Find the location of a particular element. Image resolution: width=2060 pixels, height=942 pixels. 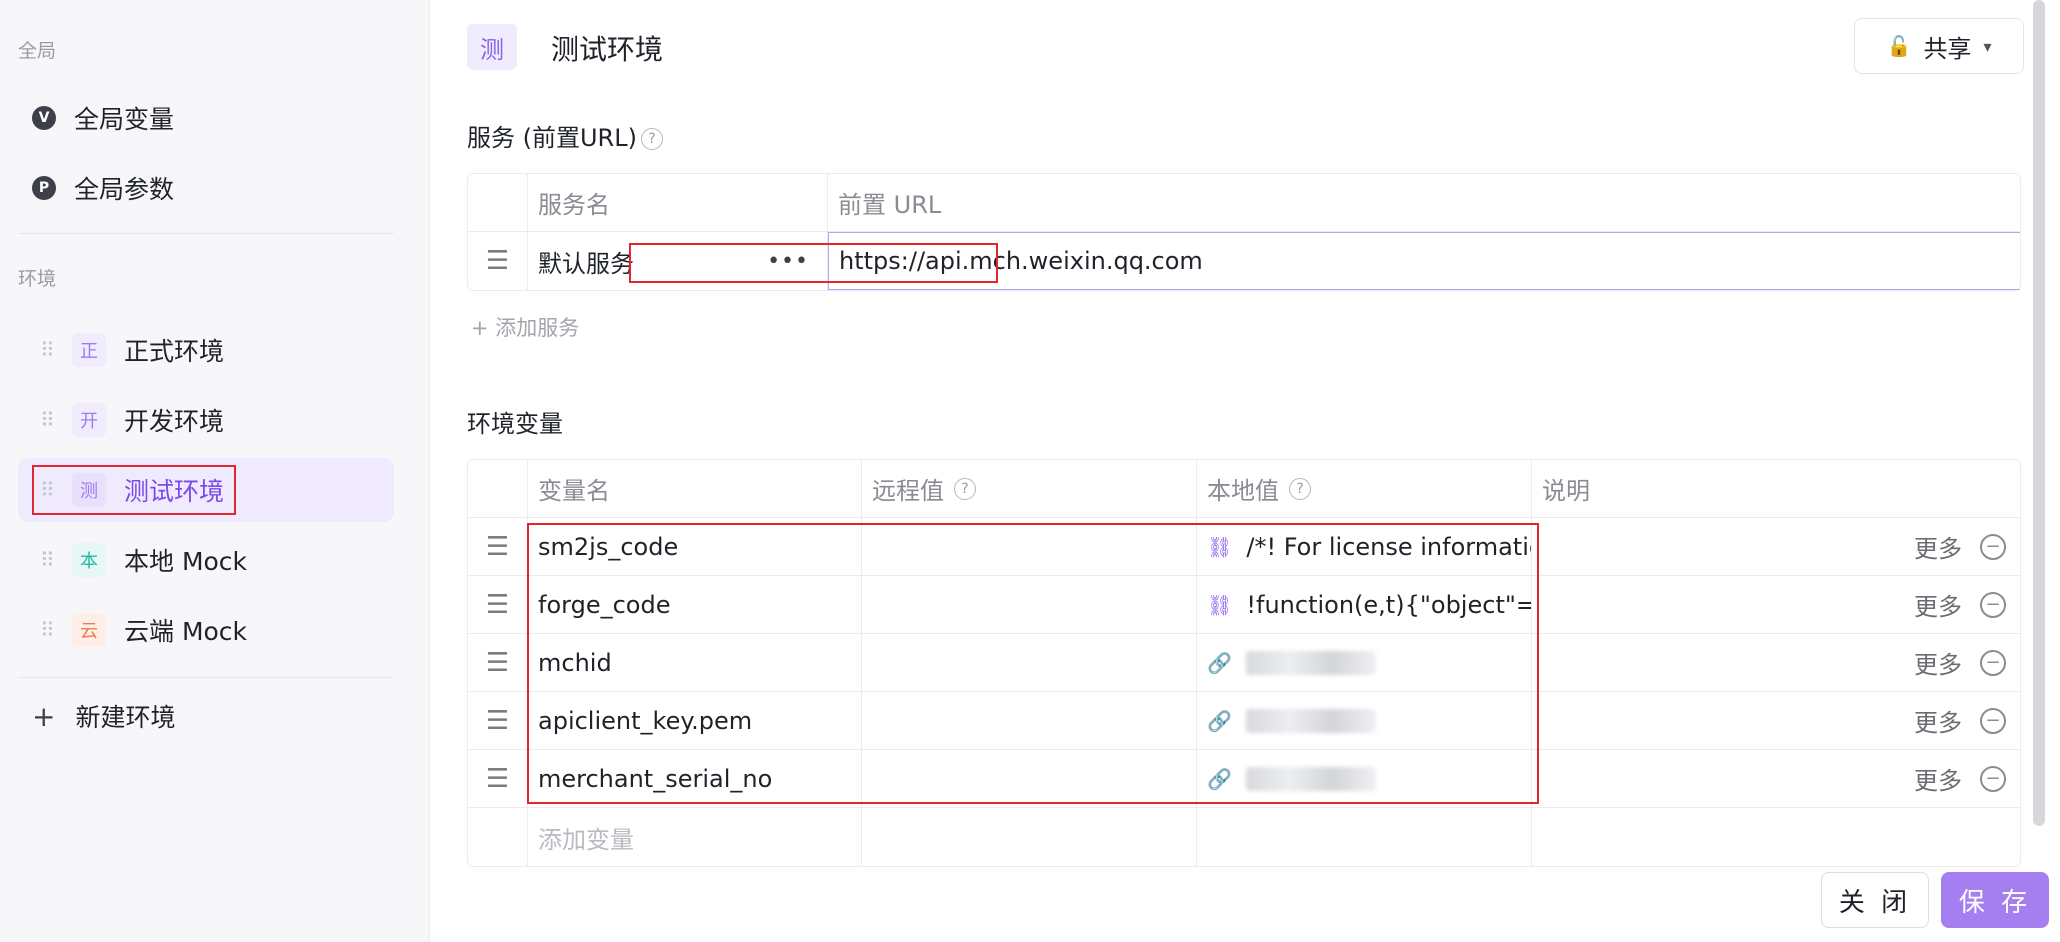

column-header: 说明 is located at coordinates (1566, 491).